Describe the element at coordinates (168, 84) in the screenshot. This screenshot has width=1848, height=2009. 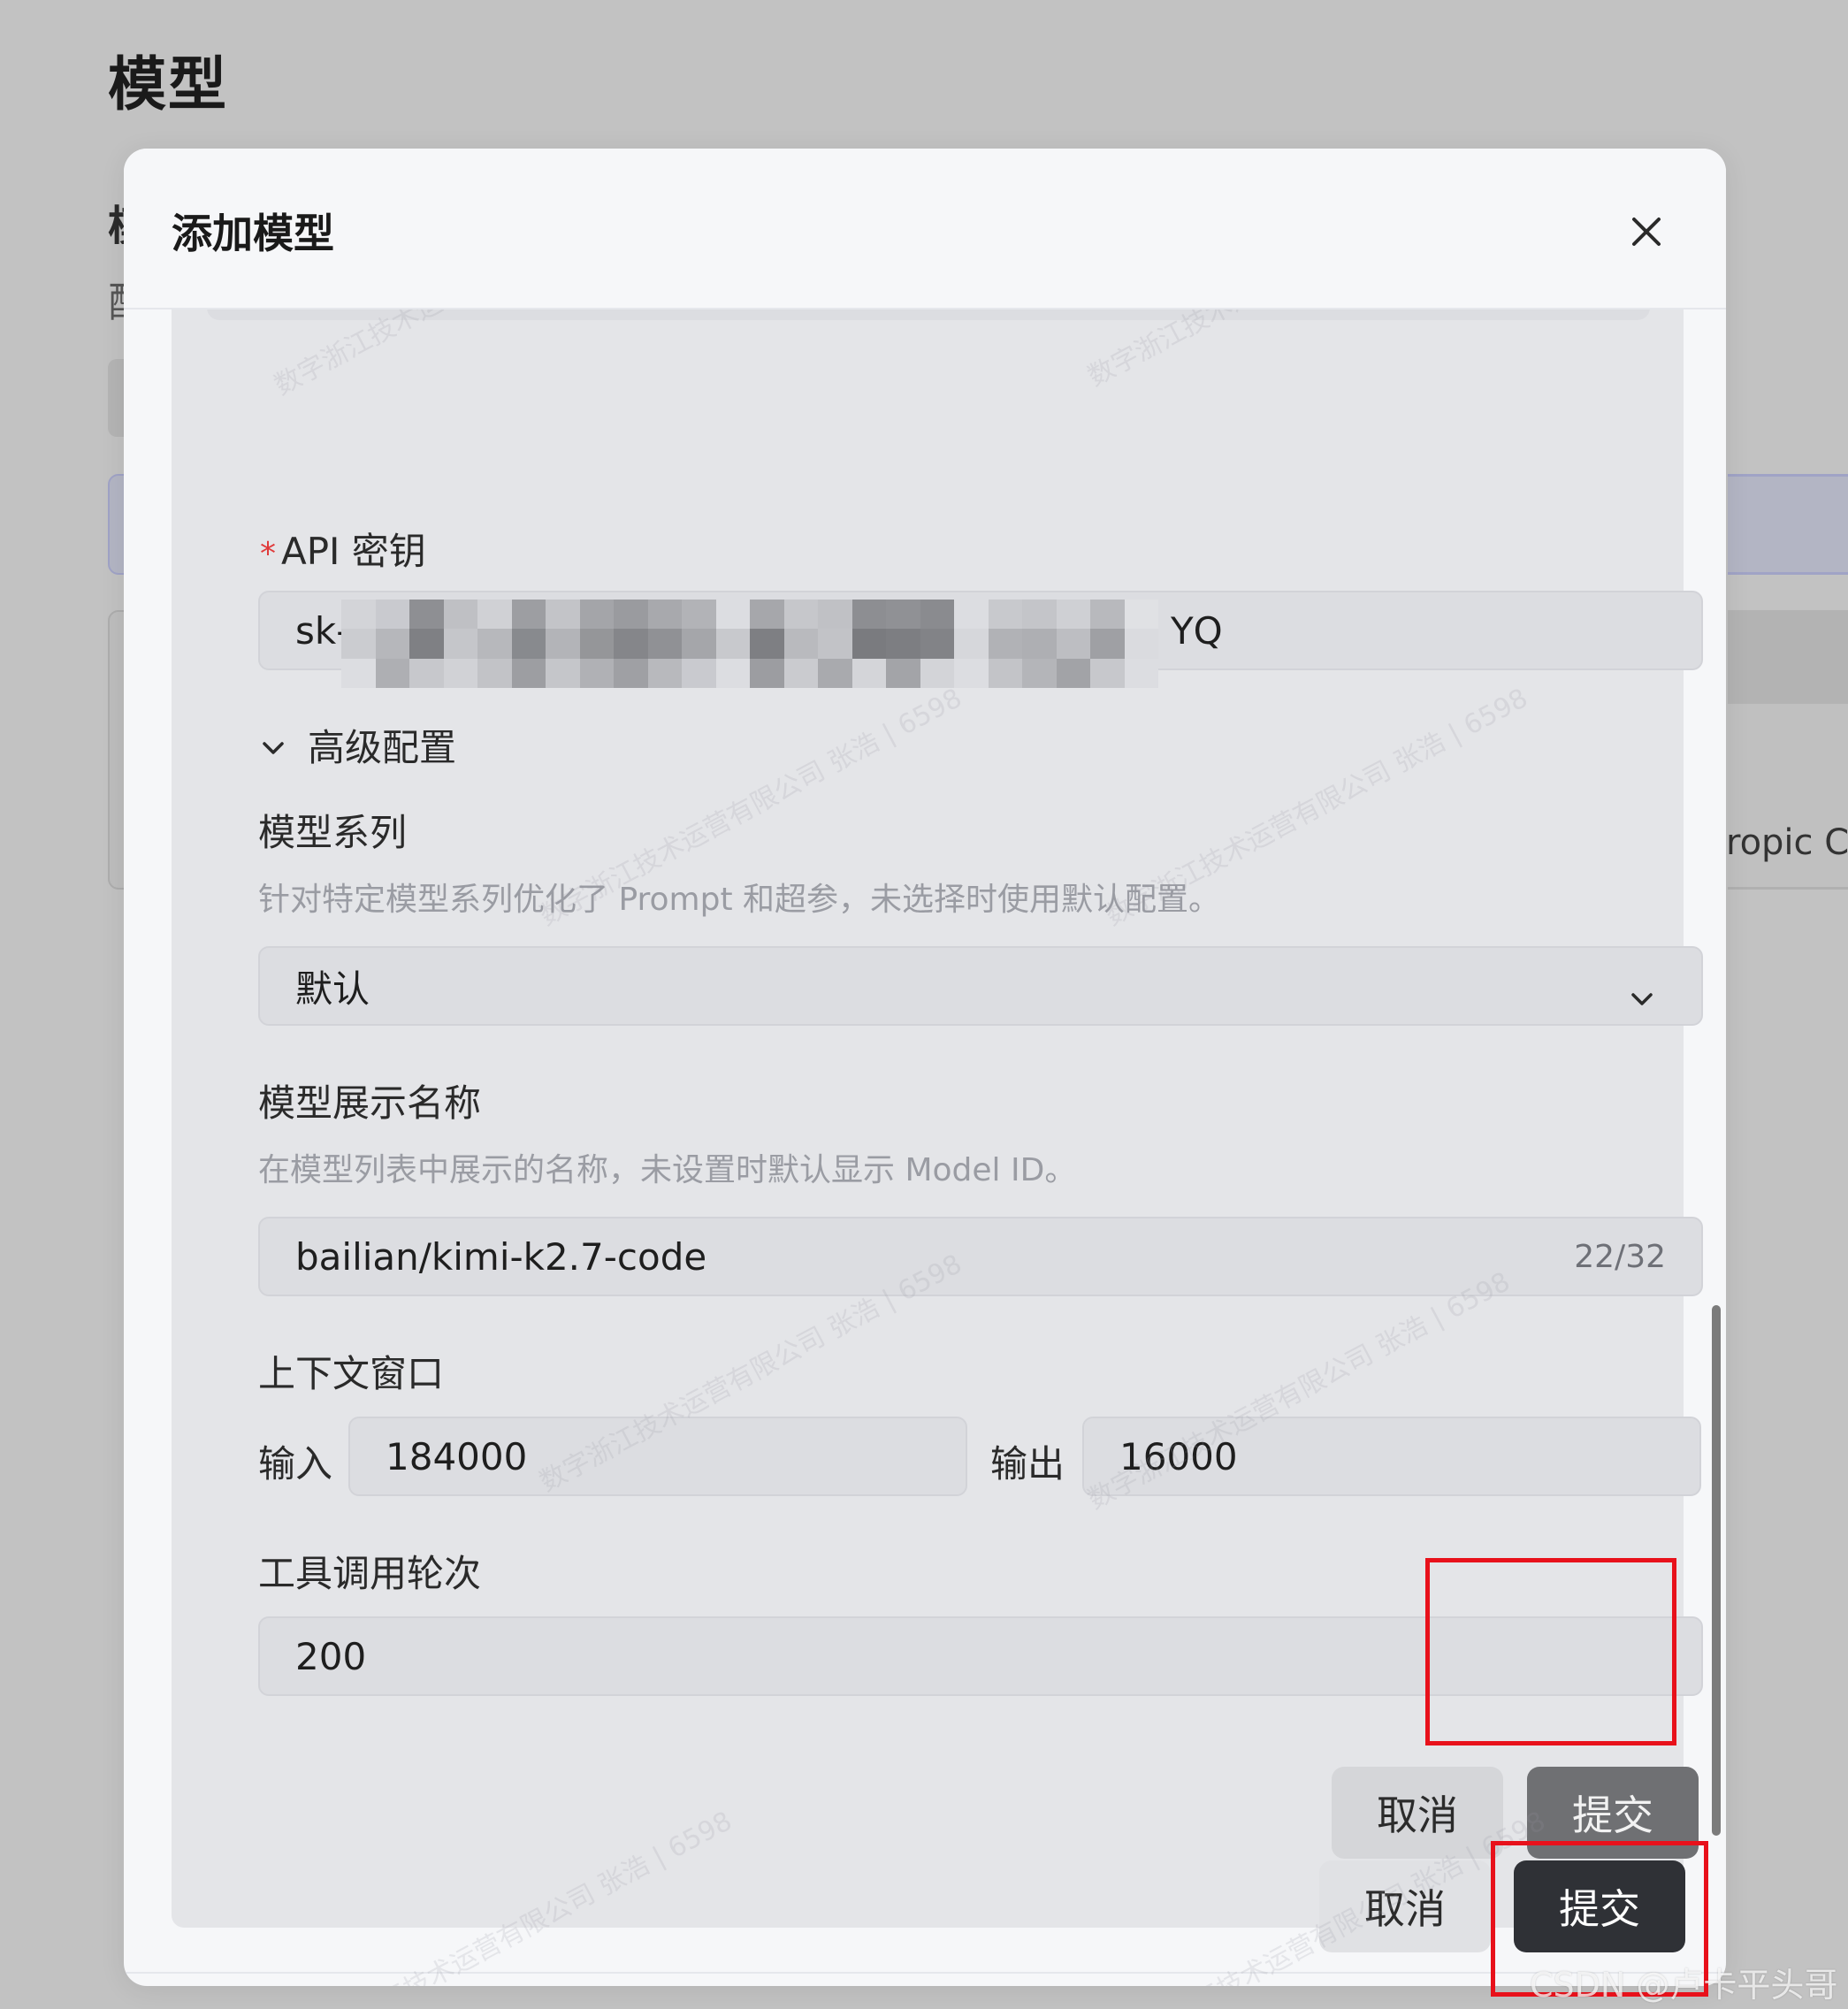
I see `page-title: 模型` at that location.